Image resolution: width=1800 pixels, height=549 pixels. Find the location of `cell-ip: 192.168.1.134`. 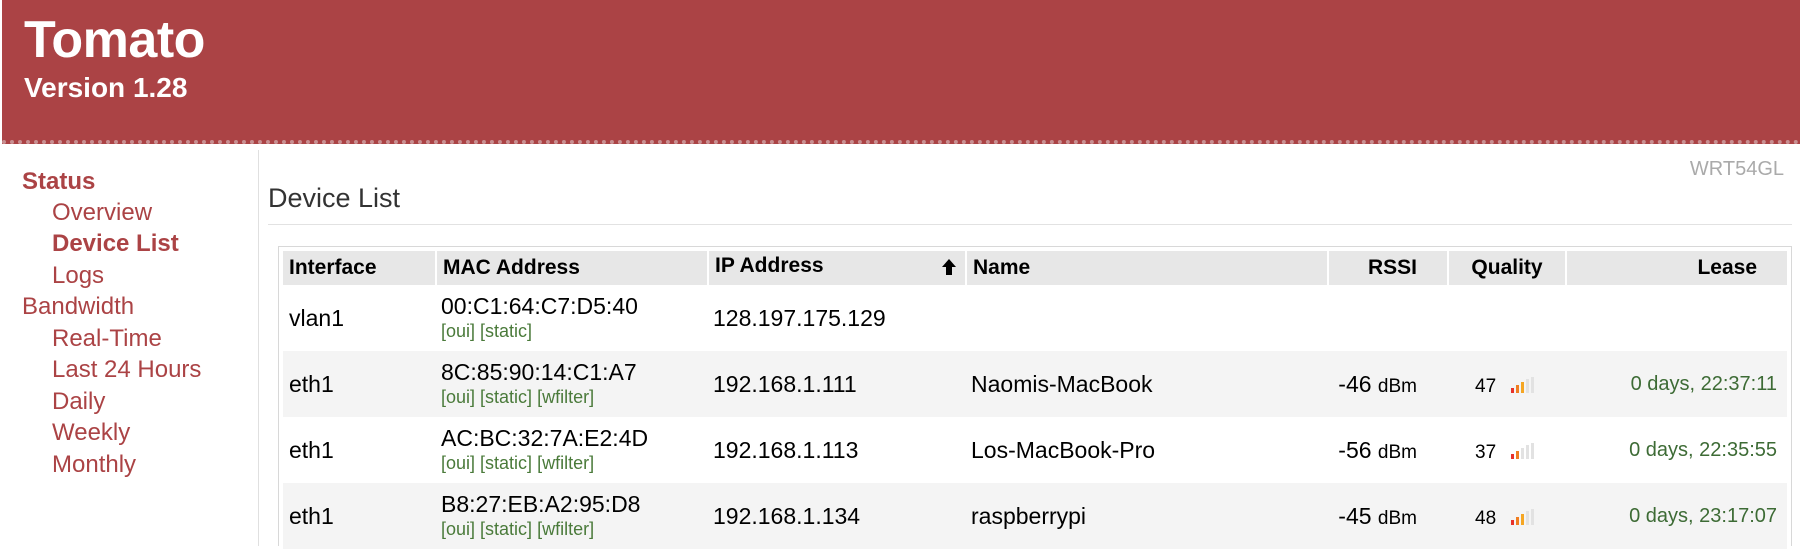

cell-ip: 192.168.1.134 is located at coordinates (836, 516).